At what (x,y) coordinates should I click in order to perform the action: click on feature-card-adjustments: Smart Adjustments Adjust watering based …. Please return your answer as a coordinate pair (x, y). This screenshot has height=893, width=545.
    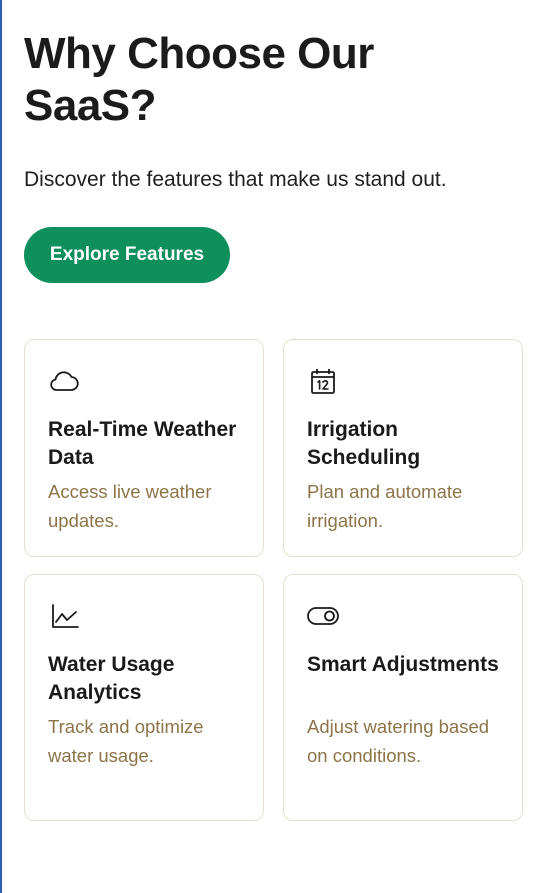
    Looking at the image, I should click on (403, 697).